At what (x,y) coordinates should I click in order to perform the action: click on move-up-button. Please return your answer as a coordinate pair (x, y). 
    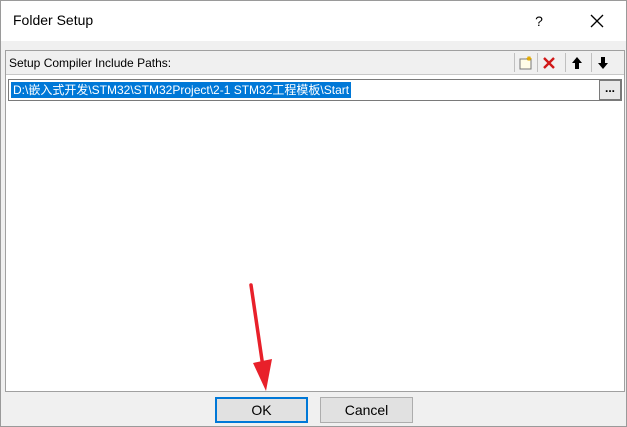
    Looking at the image, I should click on (576, 62).